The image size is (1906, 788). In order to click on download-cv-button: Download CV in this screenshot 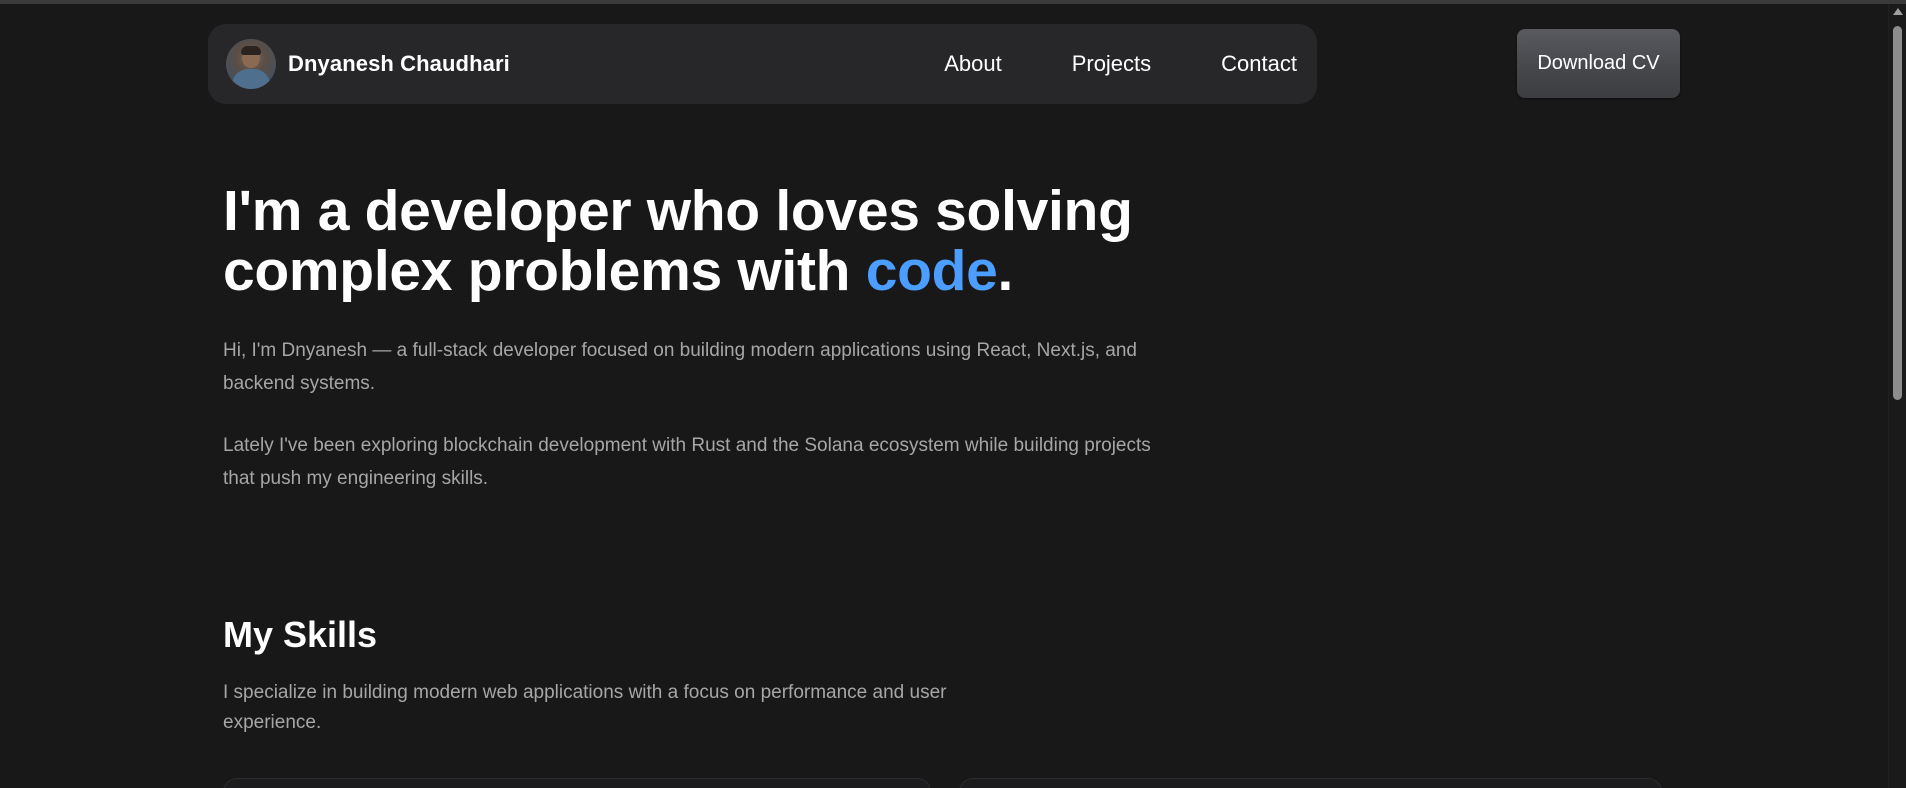, I will do `click(1598, 63)`.